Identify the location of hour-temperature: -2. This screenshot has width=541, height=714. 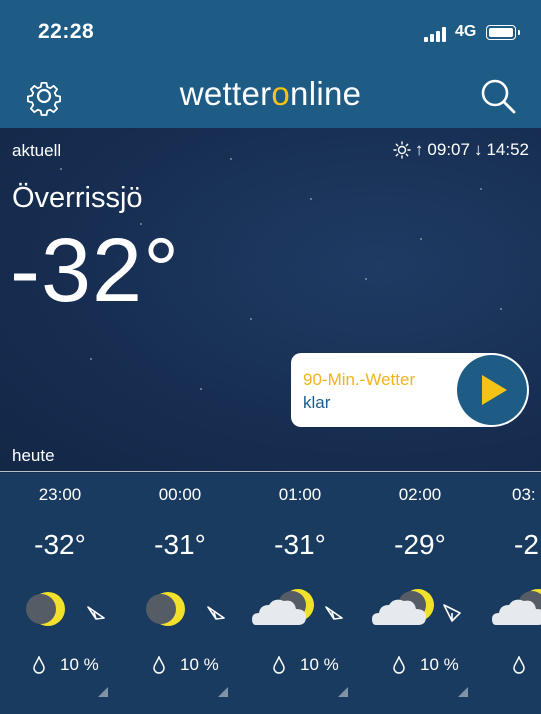
(526, 544).